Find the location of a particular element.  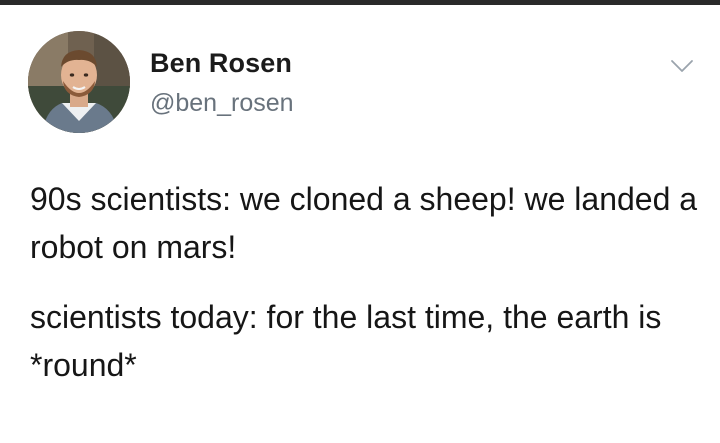

author-handle: @ben_rosen is located at coordinates (222, 103).